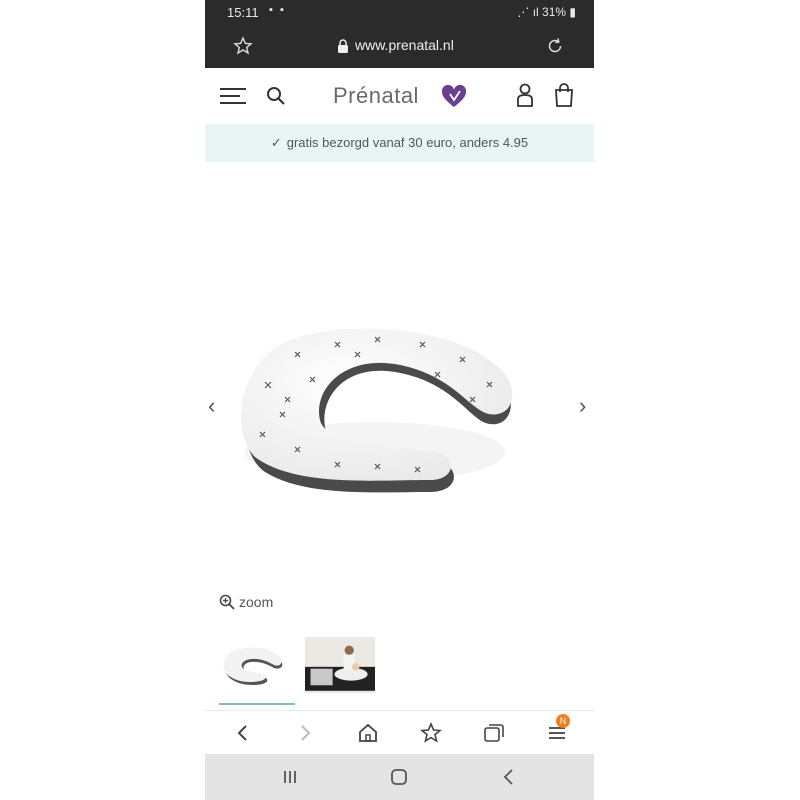 The width and height of the screenshot is (800, 800). What do you see at coordinates (571, 12) in the screenshot?
I see `battery-icon: ▮` at bounding box center [571, 12].